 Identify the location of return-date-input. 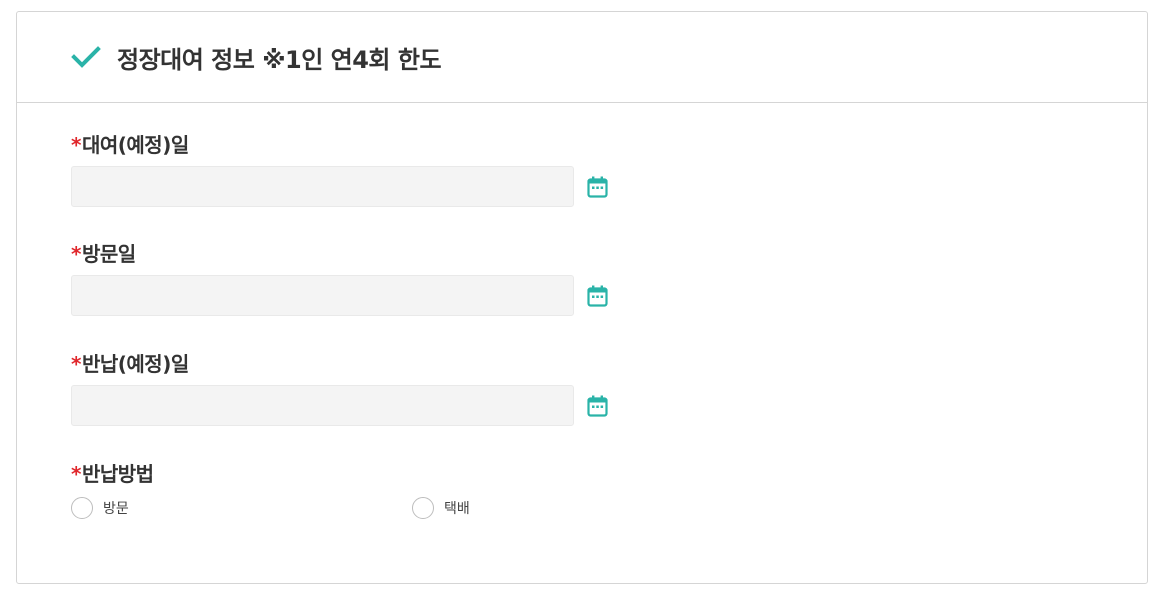
(322, 405).